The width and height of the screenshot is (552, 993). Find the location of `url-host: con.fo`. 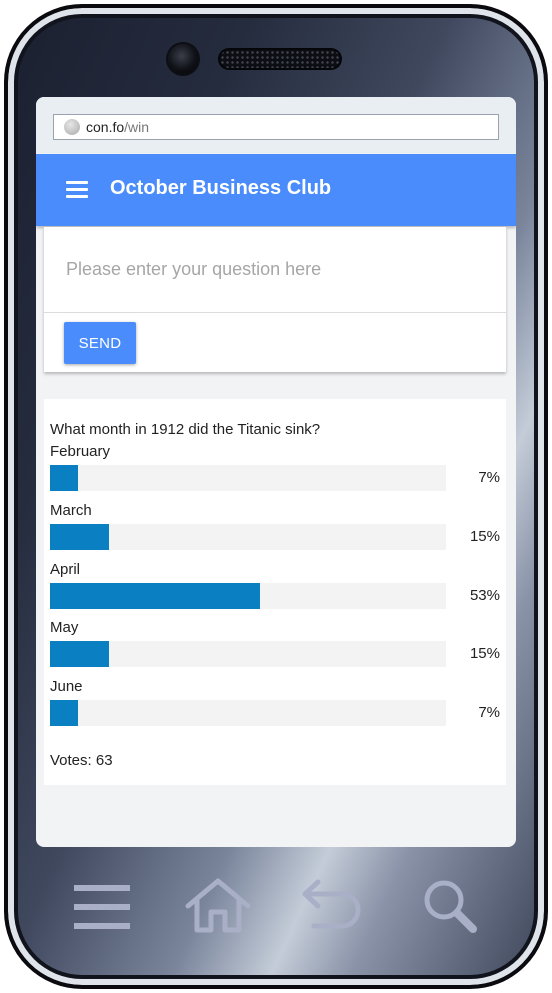

url-host: con.fo is located at coordinates (105, 127).